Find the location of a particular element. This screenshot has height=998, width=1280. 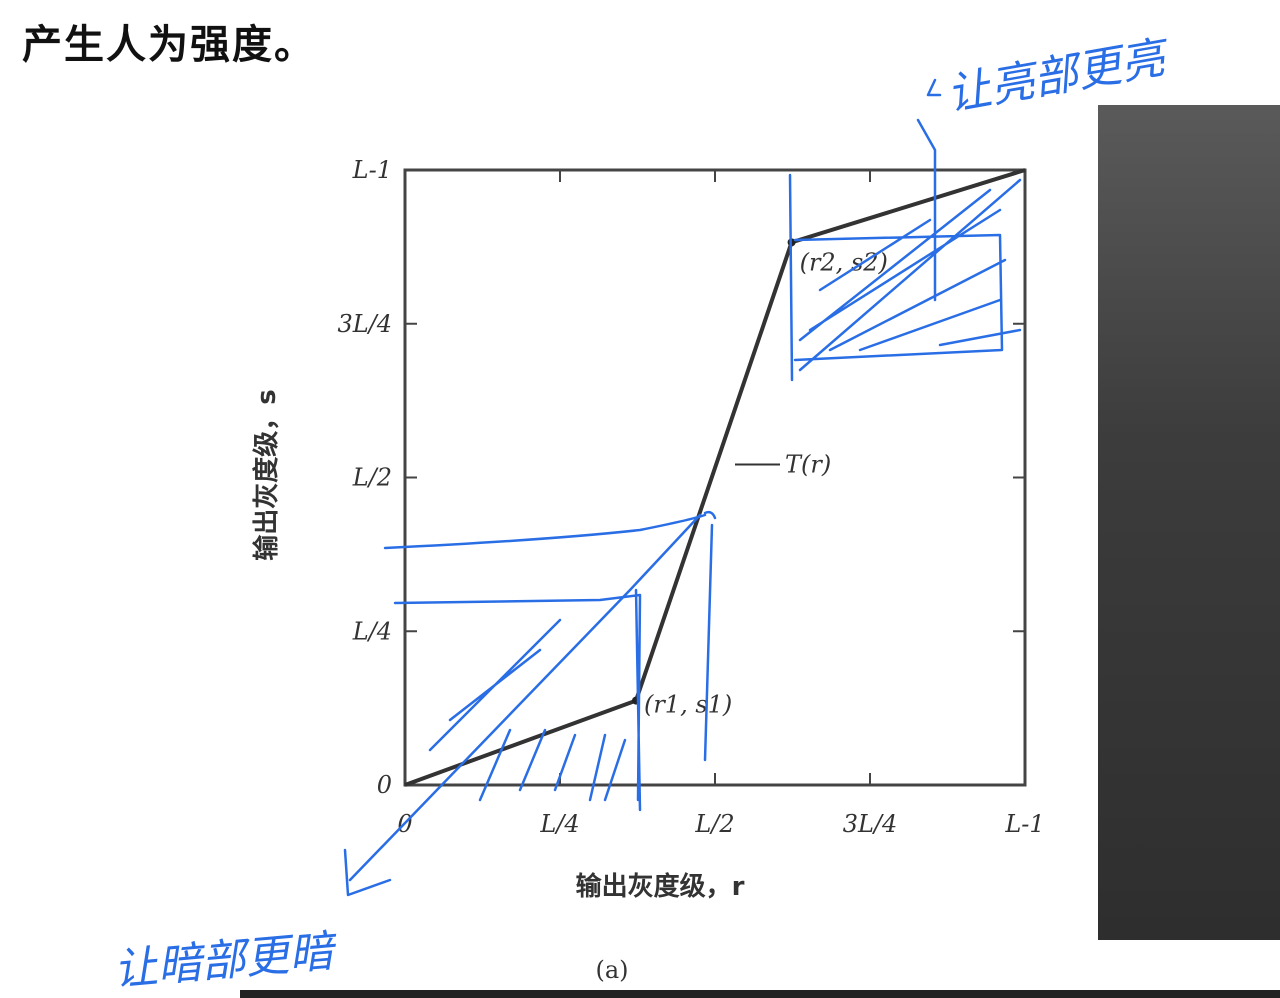

x-axis-title: 输出灰度级，r is located at coordinates (660, 886).